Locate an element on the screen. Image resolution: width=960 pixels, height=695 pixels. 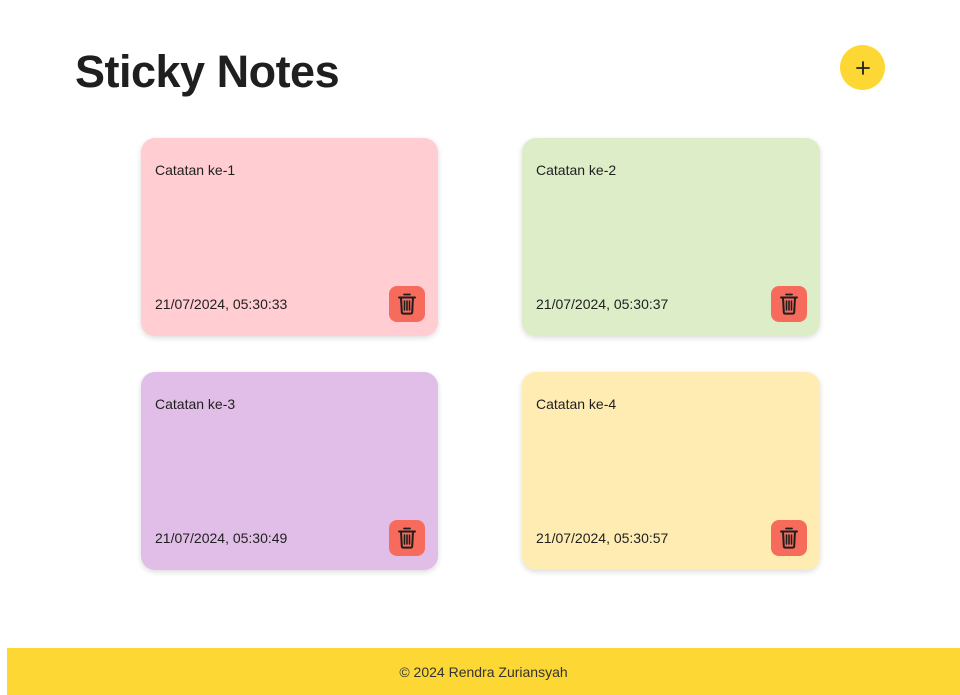
footer-copyright: © 2024 Rendra Zuriansyah is located at coordinates (483, 671).